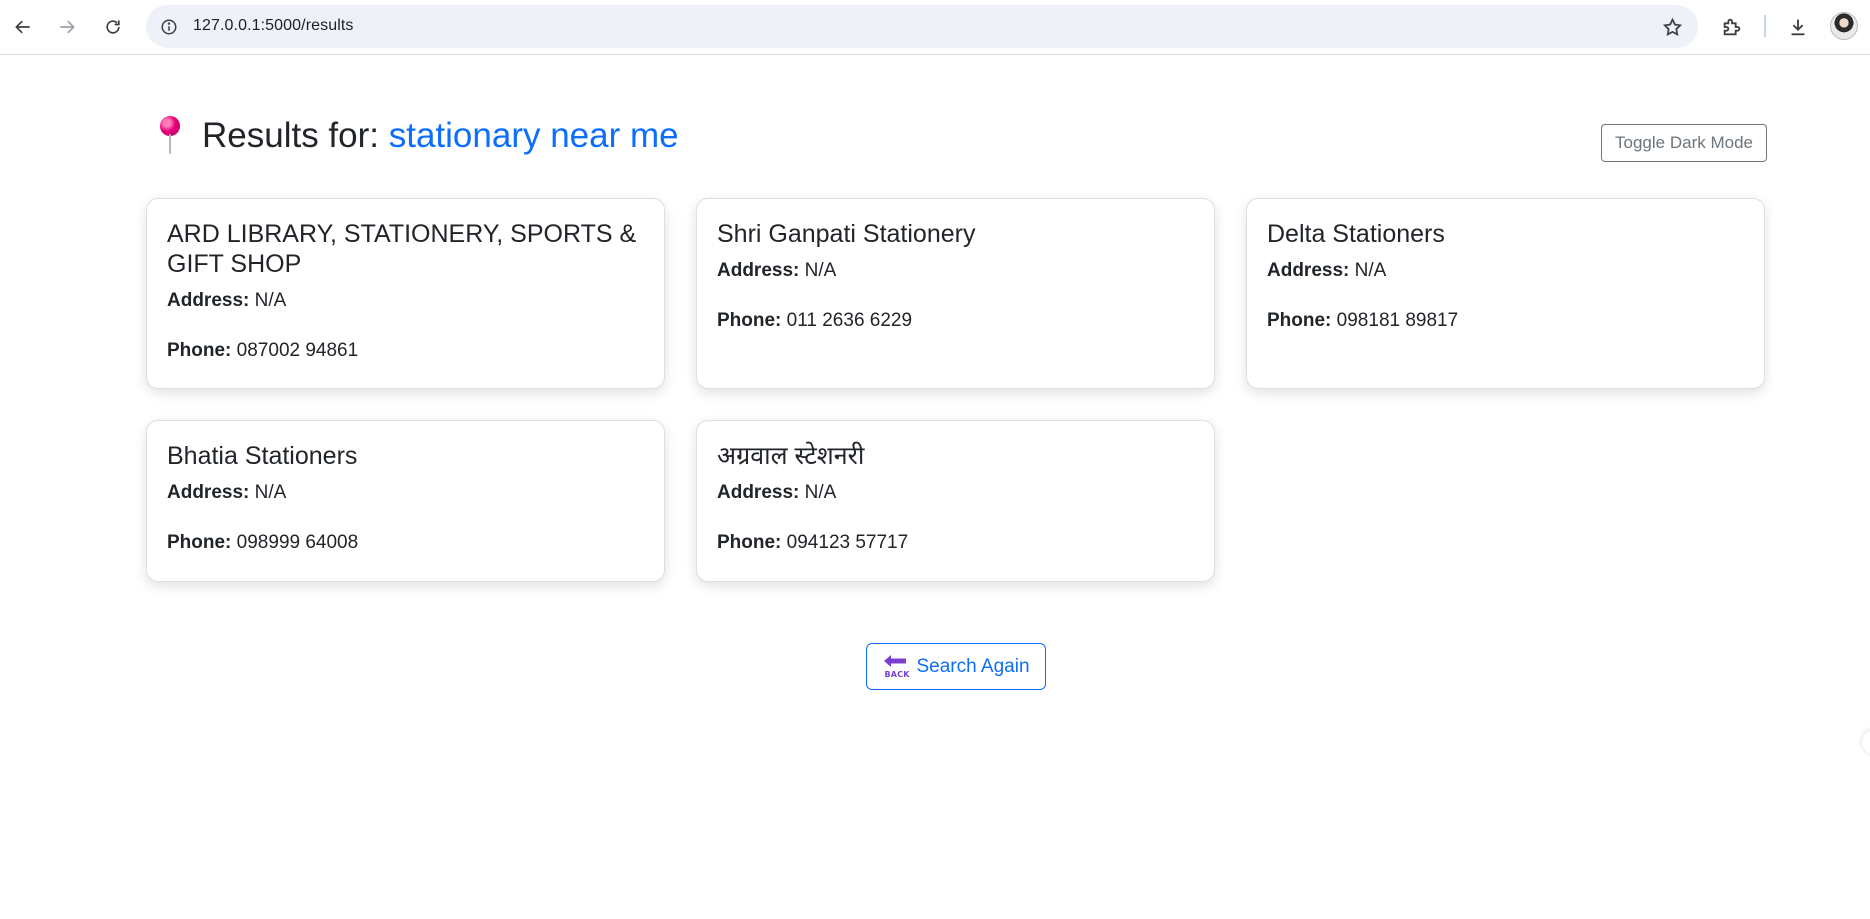 The height and width of the screenshot is (919, 1870). I want to click on result-phone: Phone: 094123 57717, so click(955, 543).